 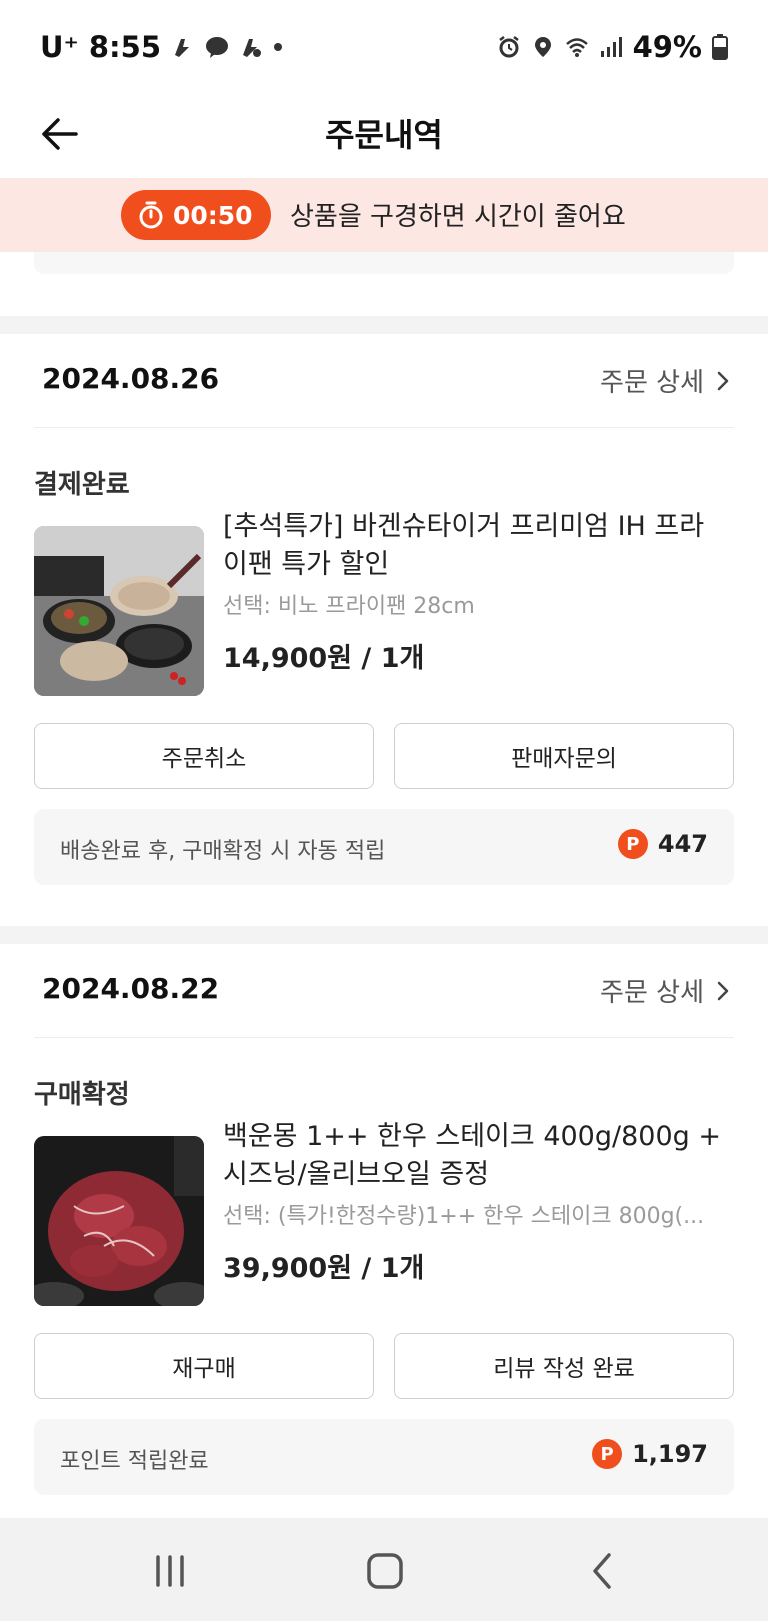 What do you see at coordinates (204, 756) in the screenshot?
I see `cancel-order-button: 주문취소` at bounding box center [204, 756].